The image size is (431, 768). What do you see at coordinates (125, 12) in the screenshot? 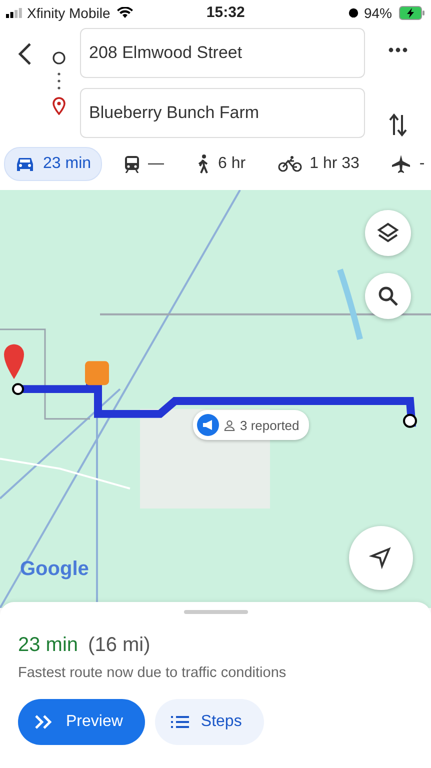
I see `wifi-icon` at bounding box center [125, 12].